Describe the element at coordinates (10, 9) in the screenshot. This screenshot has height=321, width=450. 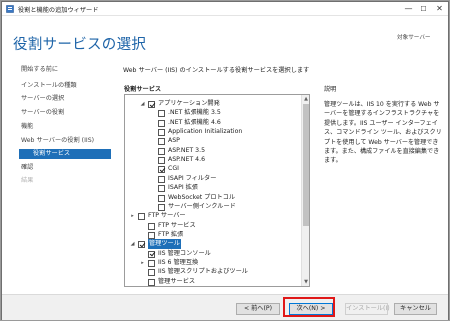
I see `server-manager-icon` at that location.